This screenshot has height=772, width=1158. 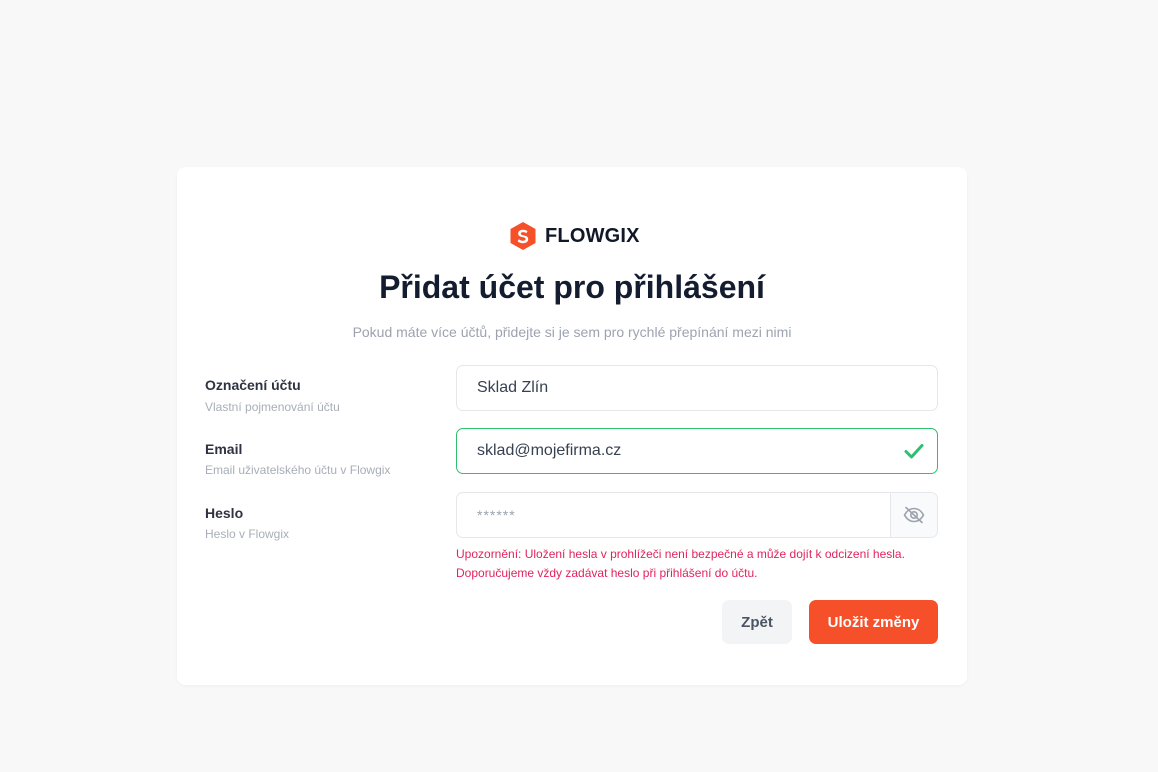 What do you see at coordinates (592, 235) in the screenshot?
I see `brand-name: FLOWGIX` at bounding box center [592, 235].